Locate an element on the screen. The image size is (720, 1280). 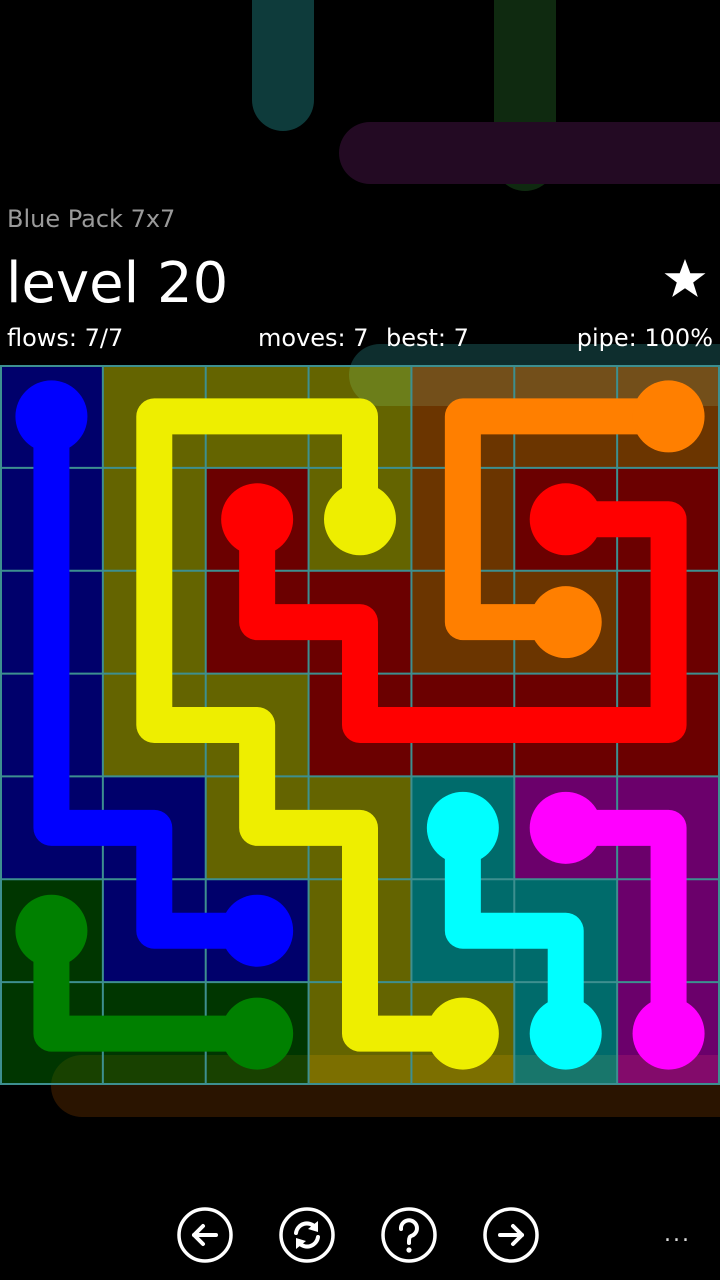
hint-button is located at coordinates (409, 1235).